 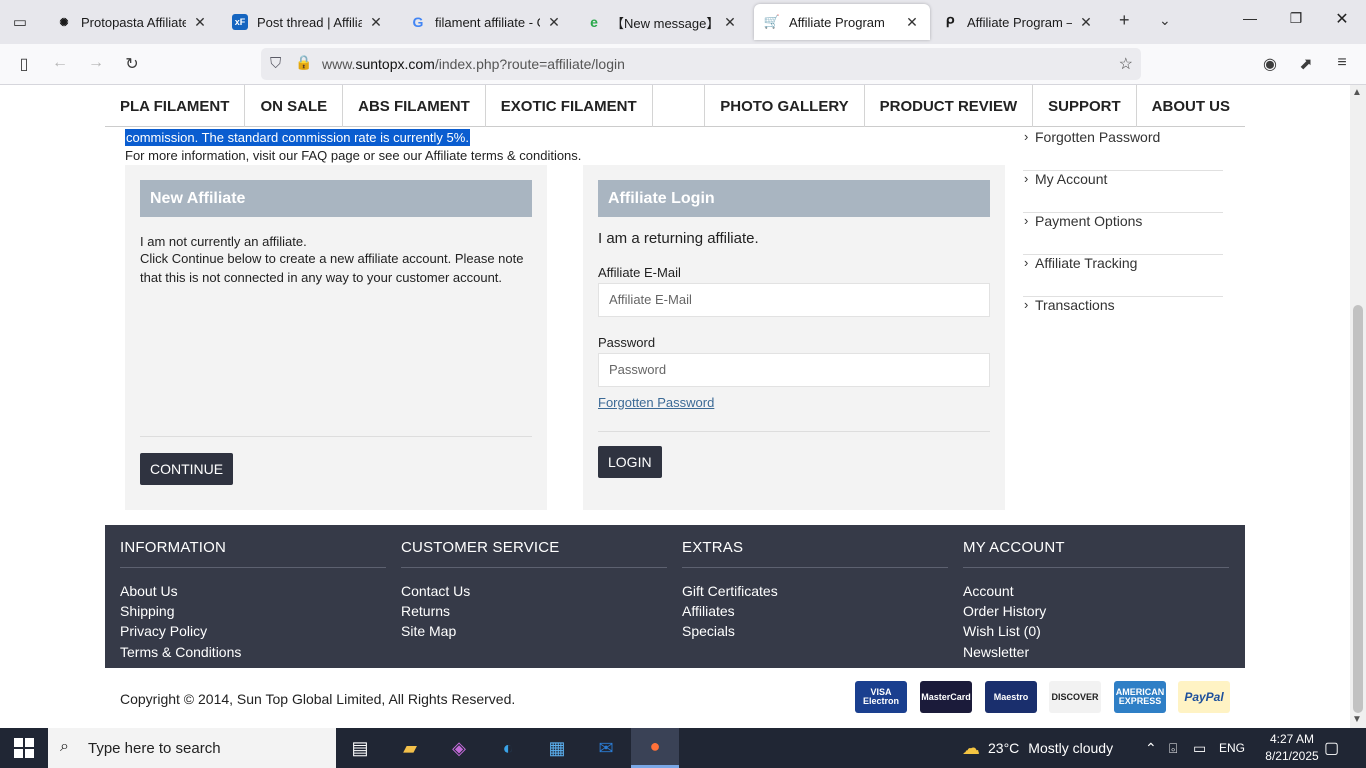 I want to click on forgotten-password-link: Forgotten Password, so click(x=656, y=402).